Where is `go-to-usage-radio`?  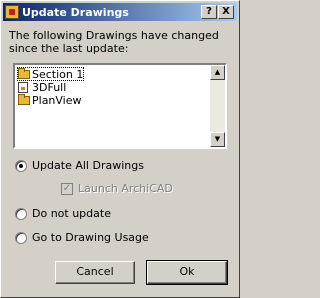
go-to-usage-radio is located at coordinates (21, 237).